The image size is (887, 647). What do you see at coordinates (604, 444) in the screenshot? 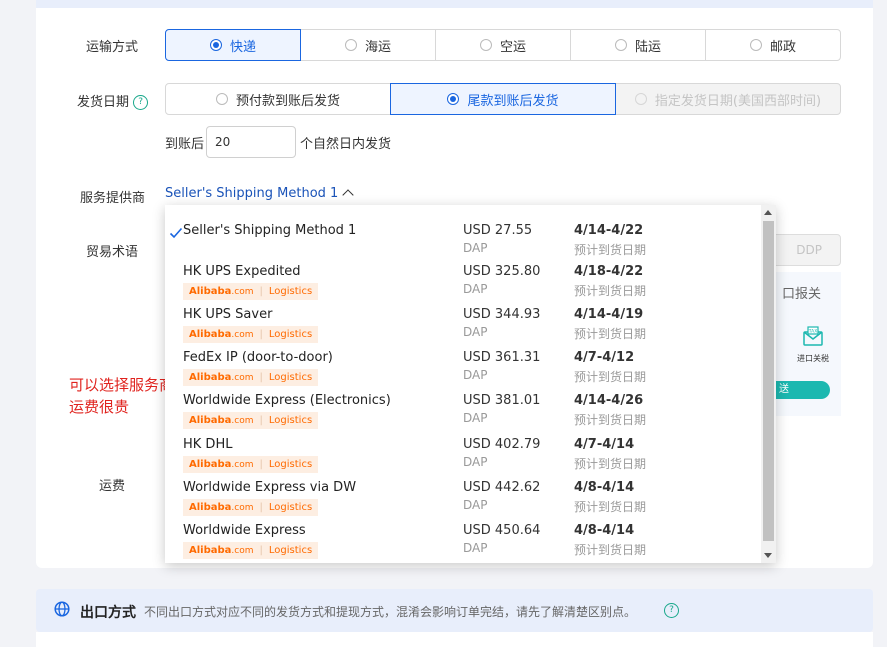
I see `method-dates: 4/7-4/14` at bounding box center [604, 444].